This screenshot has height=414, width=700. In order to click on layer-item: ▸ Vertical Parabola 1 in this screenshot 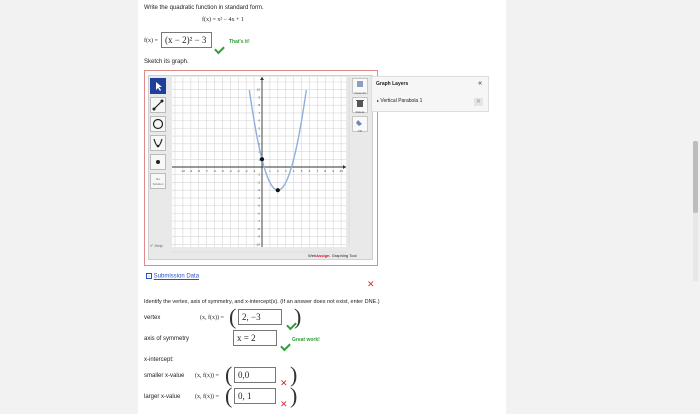, I will do `click(430, 101)`.